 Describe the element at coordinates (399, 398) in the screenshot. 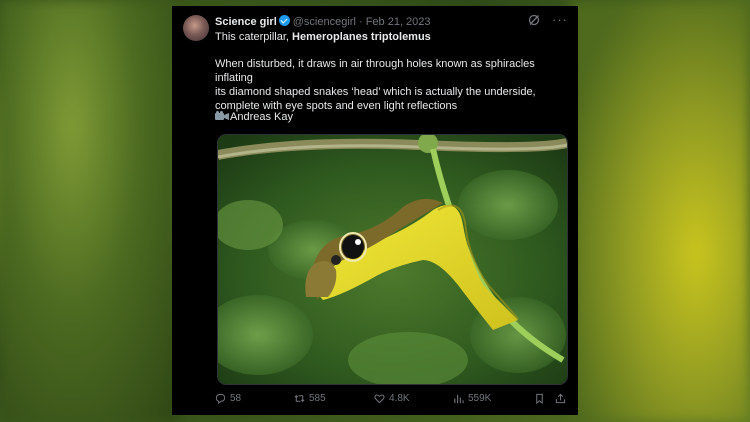

I see `like-count: 4.8K` at that location.